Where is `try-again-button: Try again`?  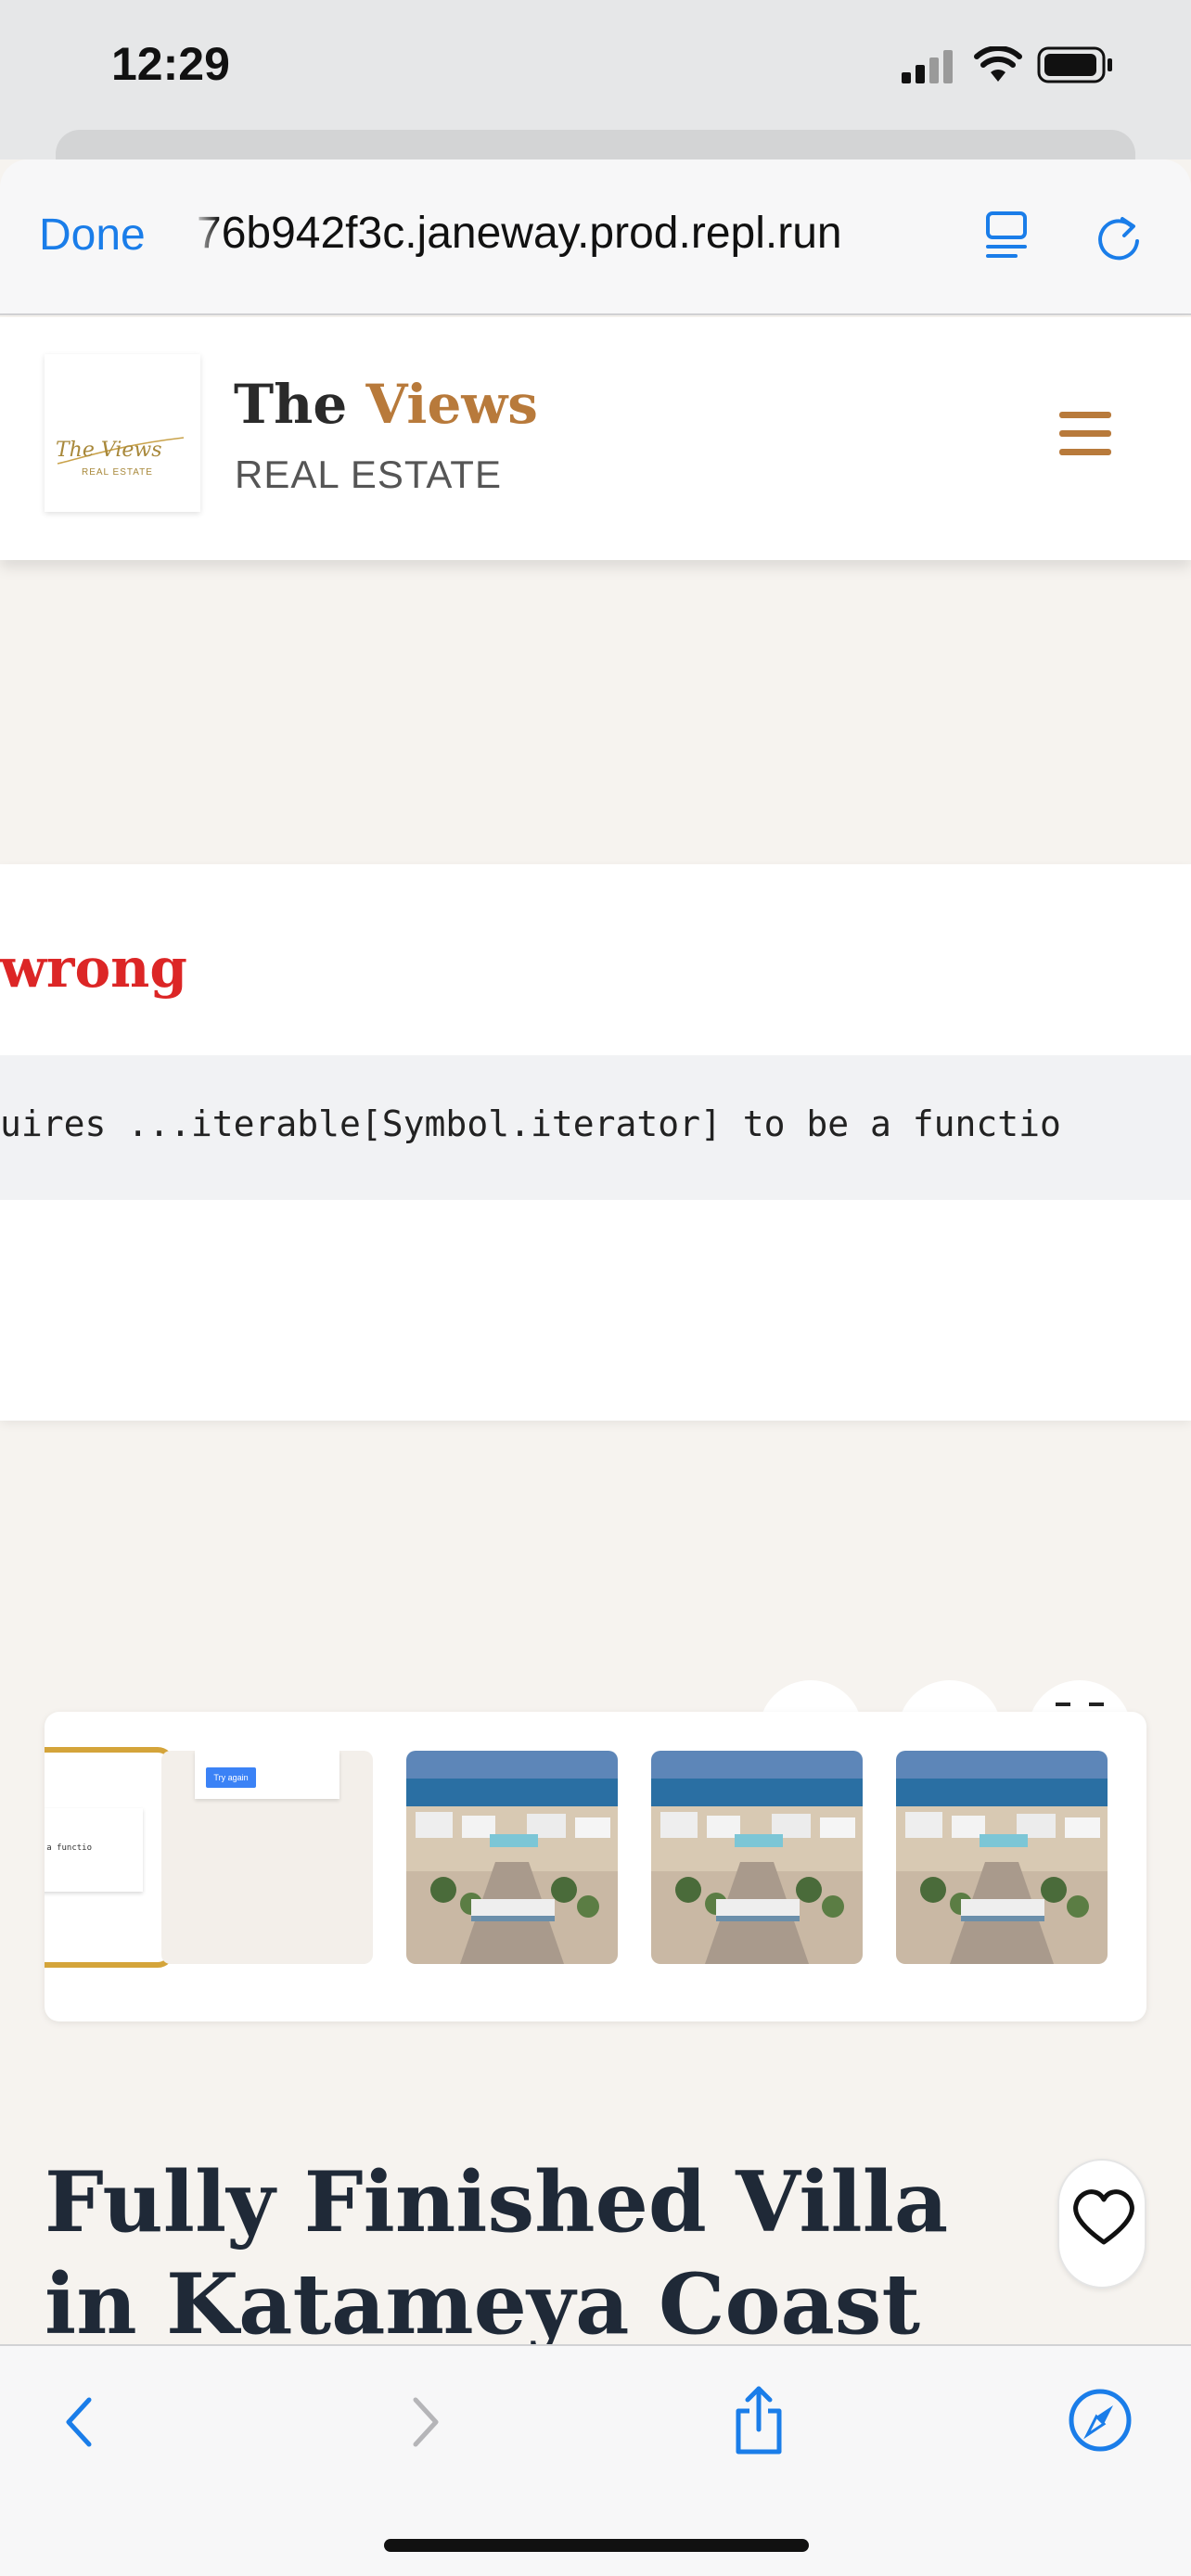 try-again-button: Try again is located at coordinates (231, 1778).